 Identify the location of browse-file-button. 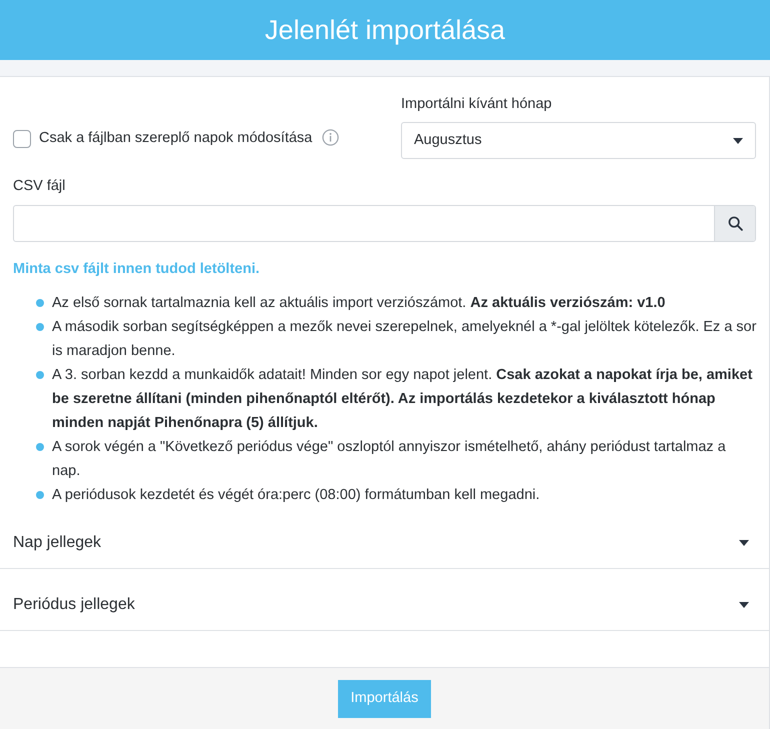
(734, 223).